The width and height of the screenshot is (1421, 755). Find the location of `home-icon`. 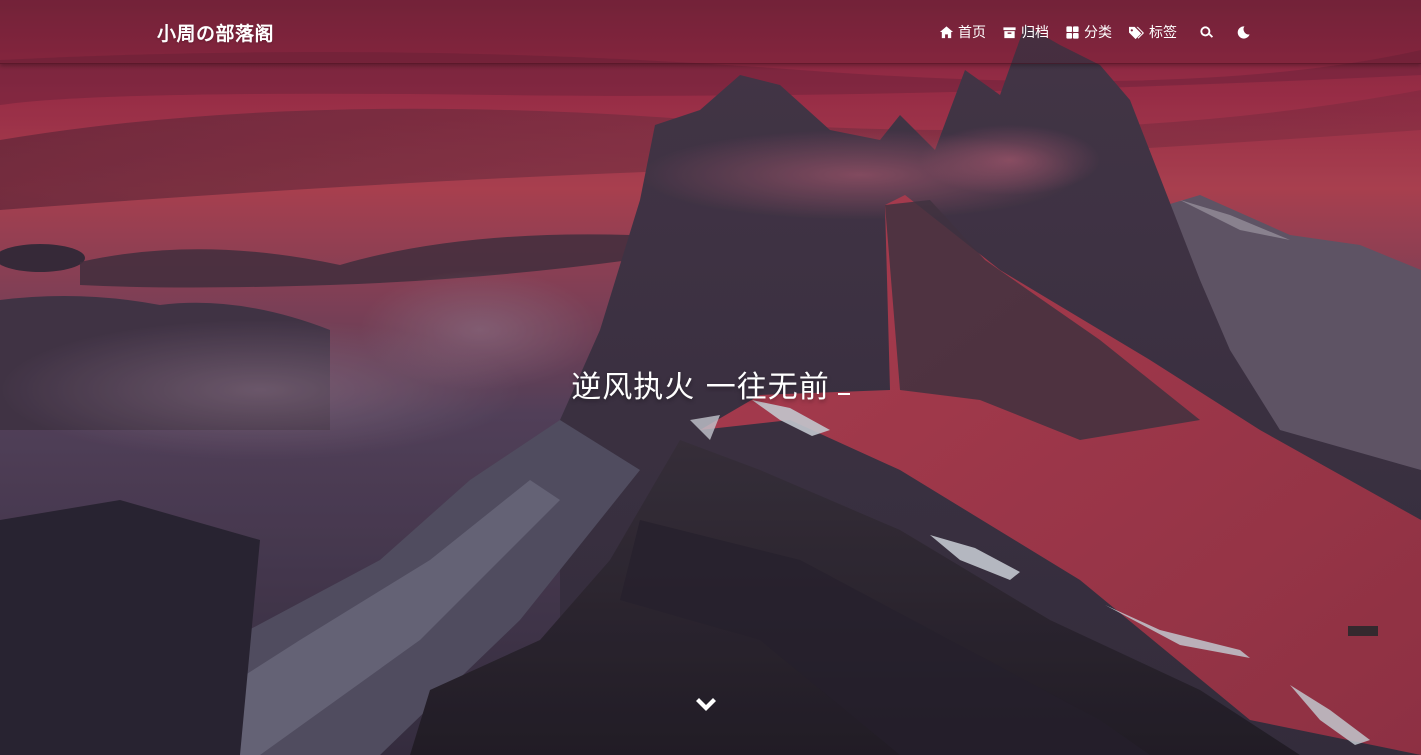

home-icon is located at coordinates (946, 31).